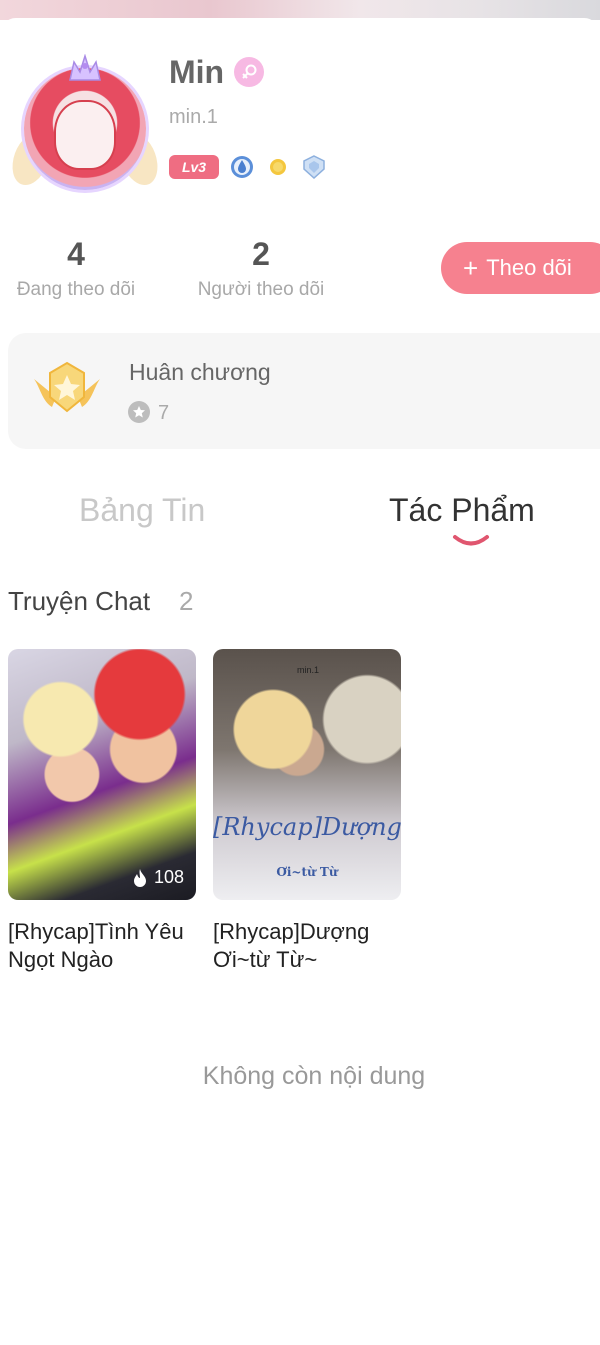 Image resolution: width=600 pixels, height=1345 pixels. Describe the element at coordinates (186, 601) in the screenshot. I see `section-count: 2` at that location.